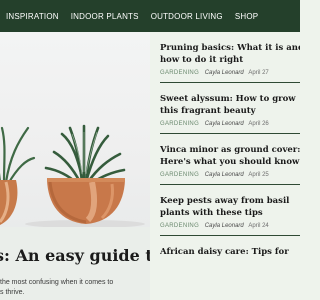 Image resolution: width=320 pixels, height=300 pixels. I want to click on nav-item-shop: SHOP, so click(246, 16).